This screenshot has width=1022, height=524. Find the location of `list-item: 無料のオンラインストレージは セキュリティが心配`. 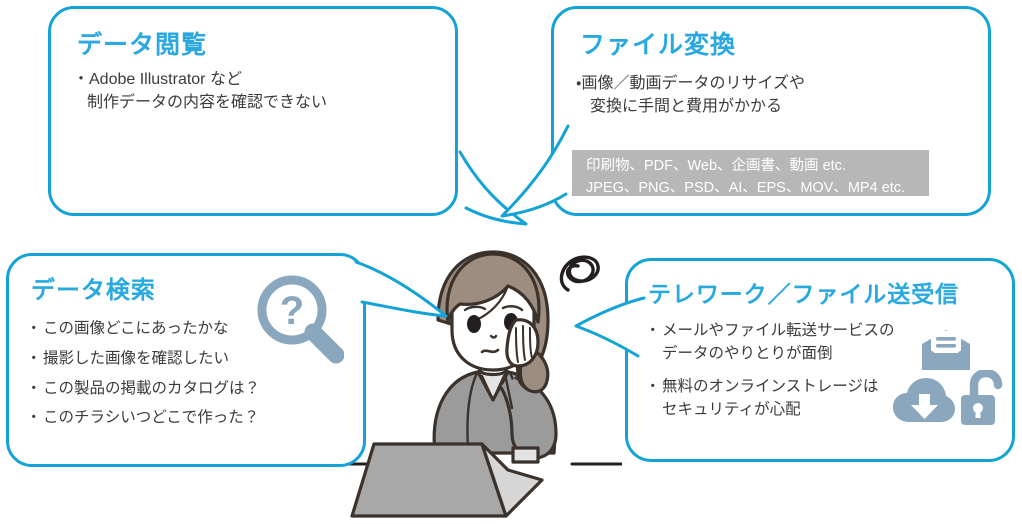

list-item: 無料のオンラインストレージは セキュリティが心配 is located at coordinates (770, 398).